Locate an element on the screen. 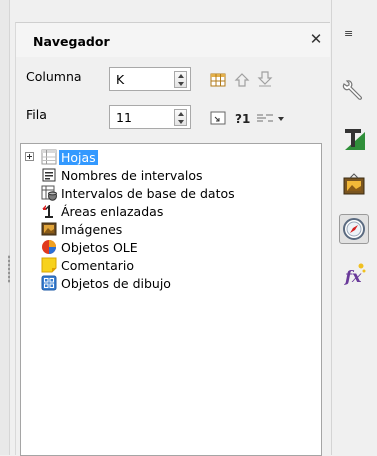  comment-icon is located at coordinates (49, 265).